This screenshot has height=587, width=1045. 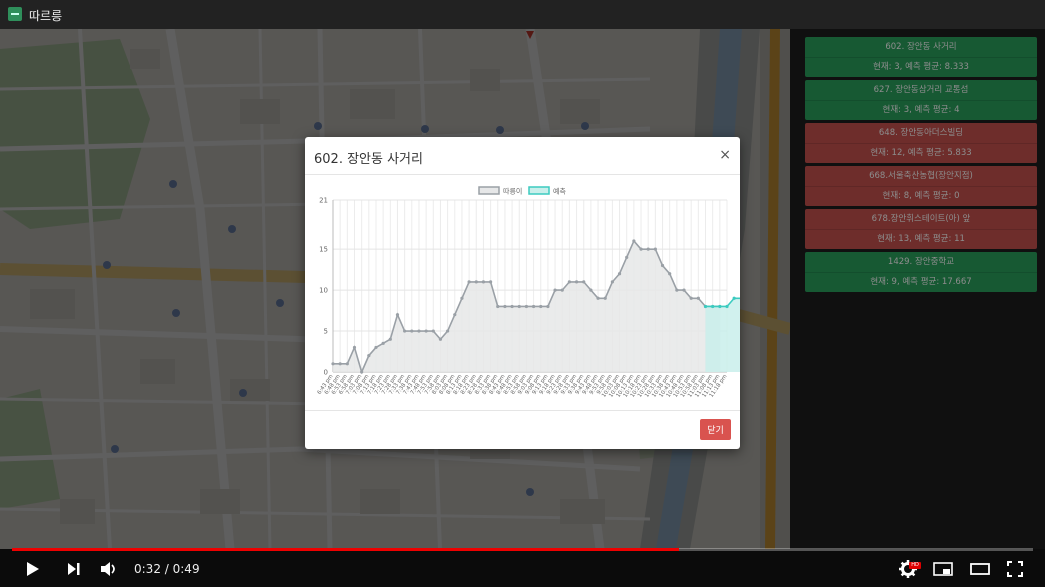 I want to click on play-icon, so click(x=33, y=569).